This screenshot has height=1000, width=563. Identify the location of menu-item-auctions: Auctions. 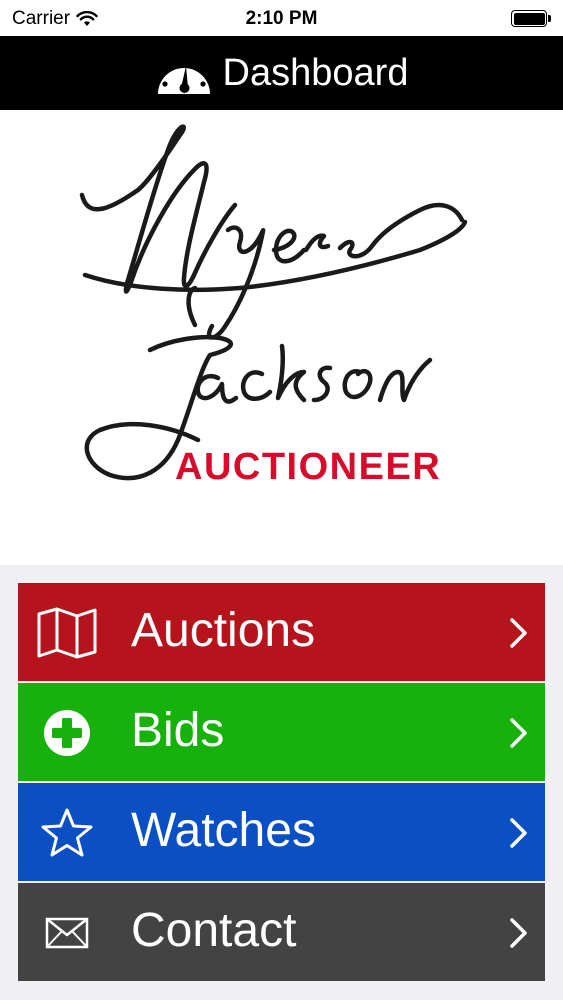
(281, 632).